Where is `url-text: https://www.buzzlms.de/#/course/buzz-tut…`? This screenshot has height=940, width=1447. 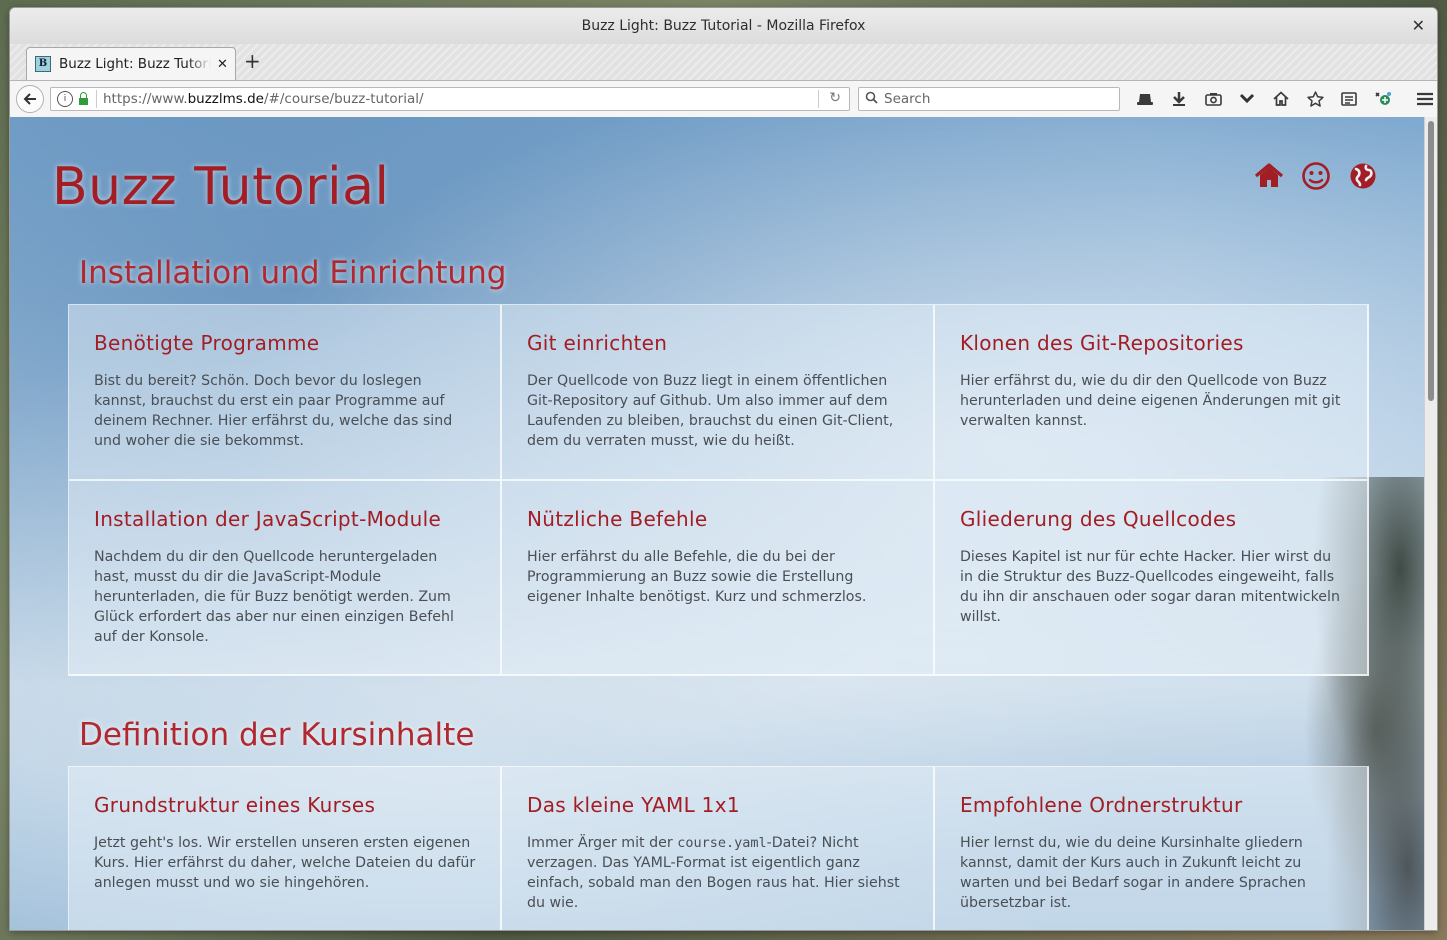
url-text: https://www.buzzlms.de/#/course/buzz-tut… is located at coordinates (263, 99).